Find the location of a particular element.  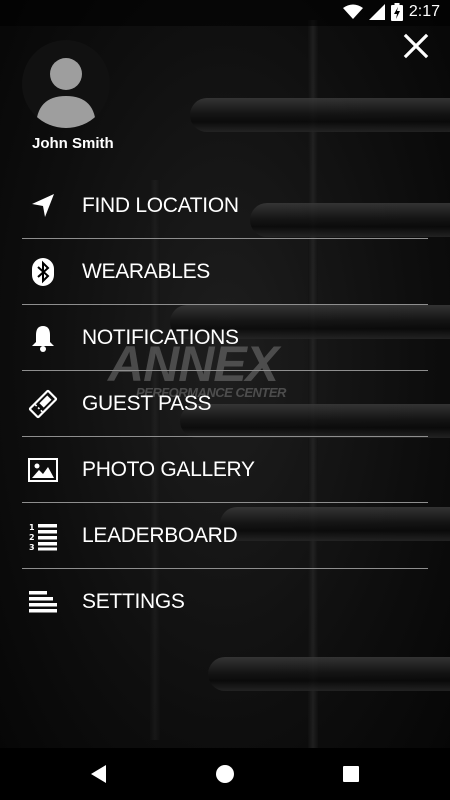

profile-name: John Smith is located at coordinates (73, 143).